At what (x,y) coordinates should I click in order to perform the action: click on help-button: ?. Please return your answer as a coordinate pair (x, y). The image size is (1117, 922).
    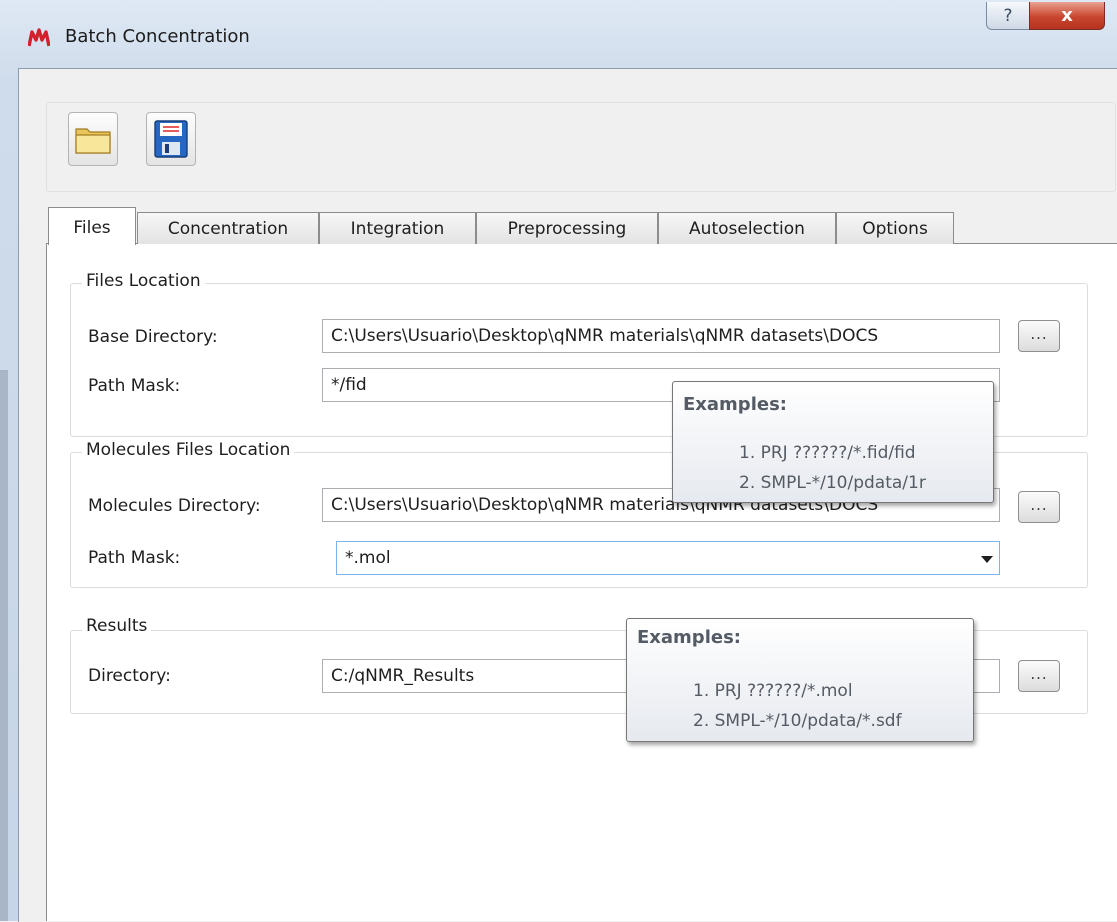
    Looking at the image, I should click on (1008, 16).